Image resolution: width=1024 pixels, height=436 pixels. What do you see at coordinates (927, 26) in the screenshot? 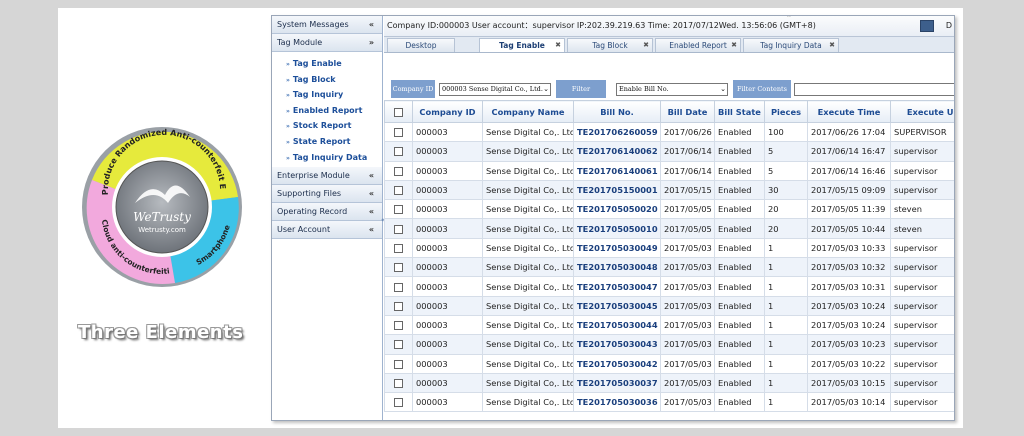
I see `monitor-icon` at bounding box center [927, 26].